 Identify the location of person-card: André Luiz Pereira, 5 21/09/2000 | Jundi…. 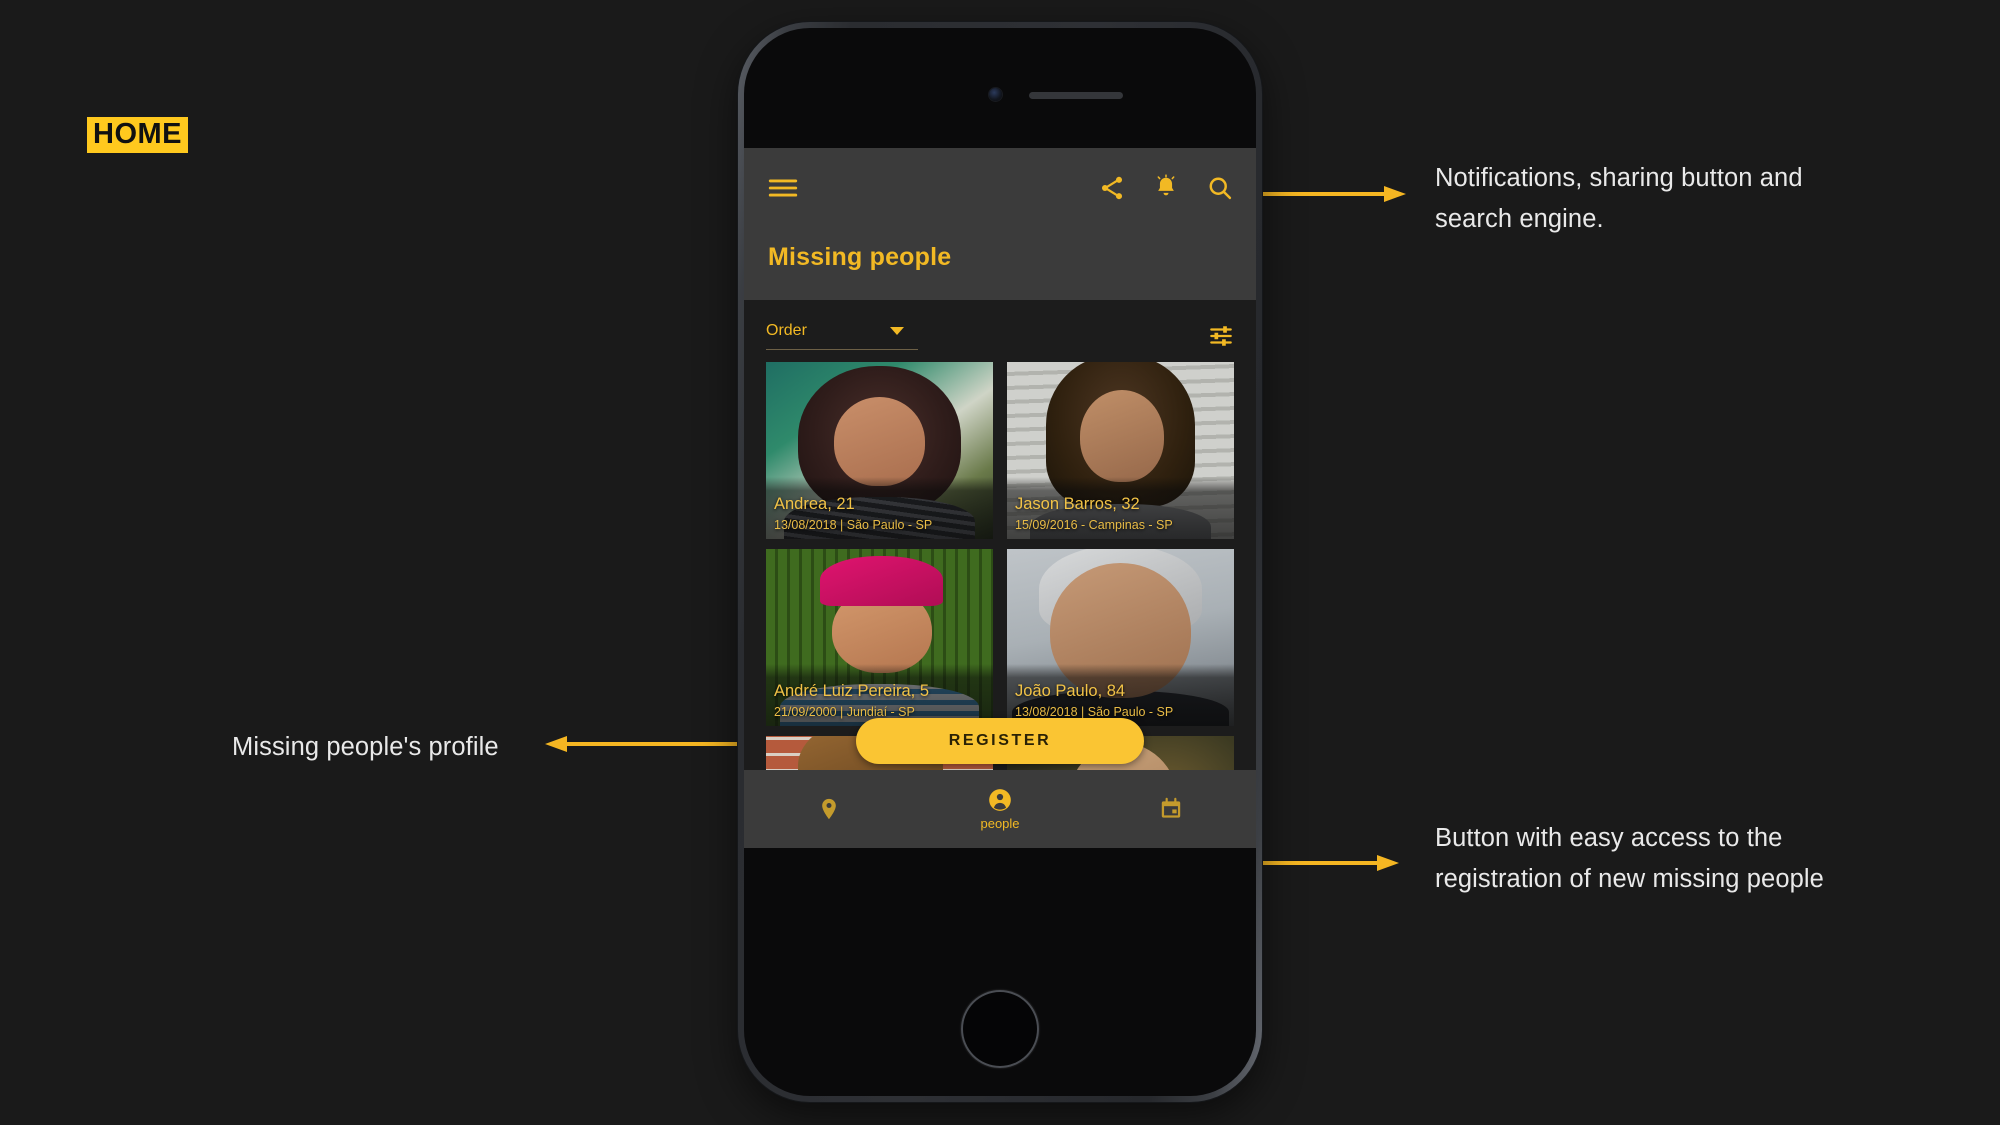
(879, 637).